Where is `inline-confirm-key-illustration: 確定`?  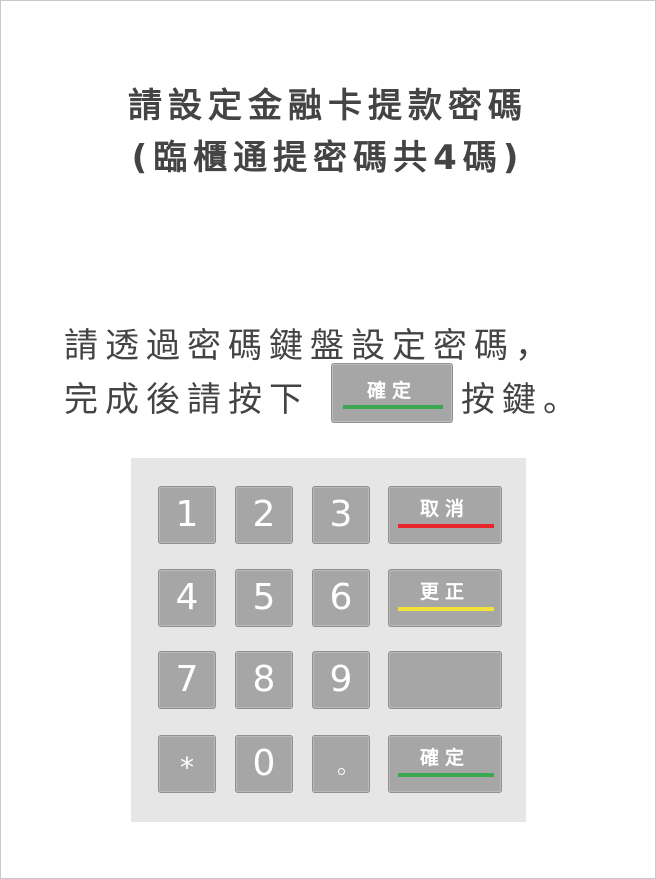
inline-confirm-key-illustration: 確定 is located at coordinates (392, 393).